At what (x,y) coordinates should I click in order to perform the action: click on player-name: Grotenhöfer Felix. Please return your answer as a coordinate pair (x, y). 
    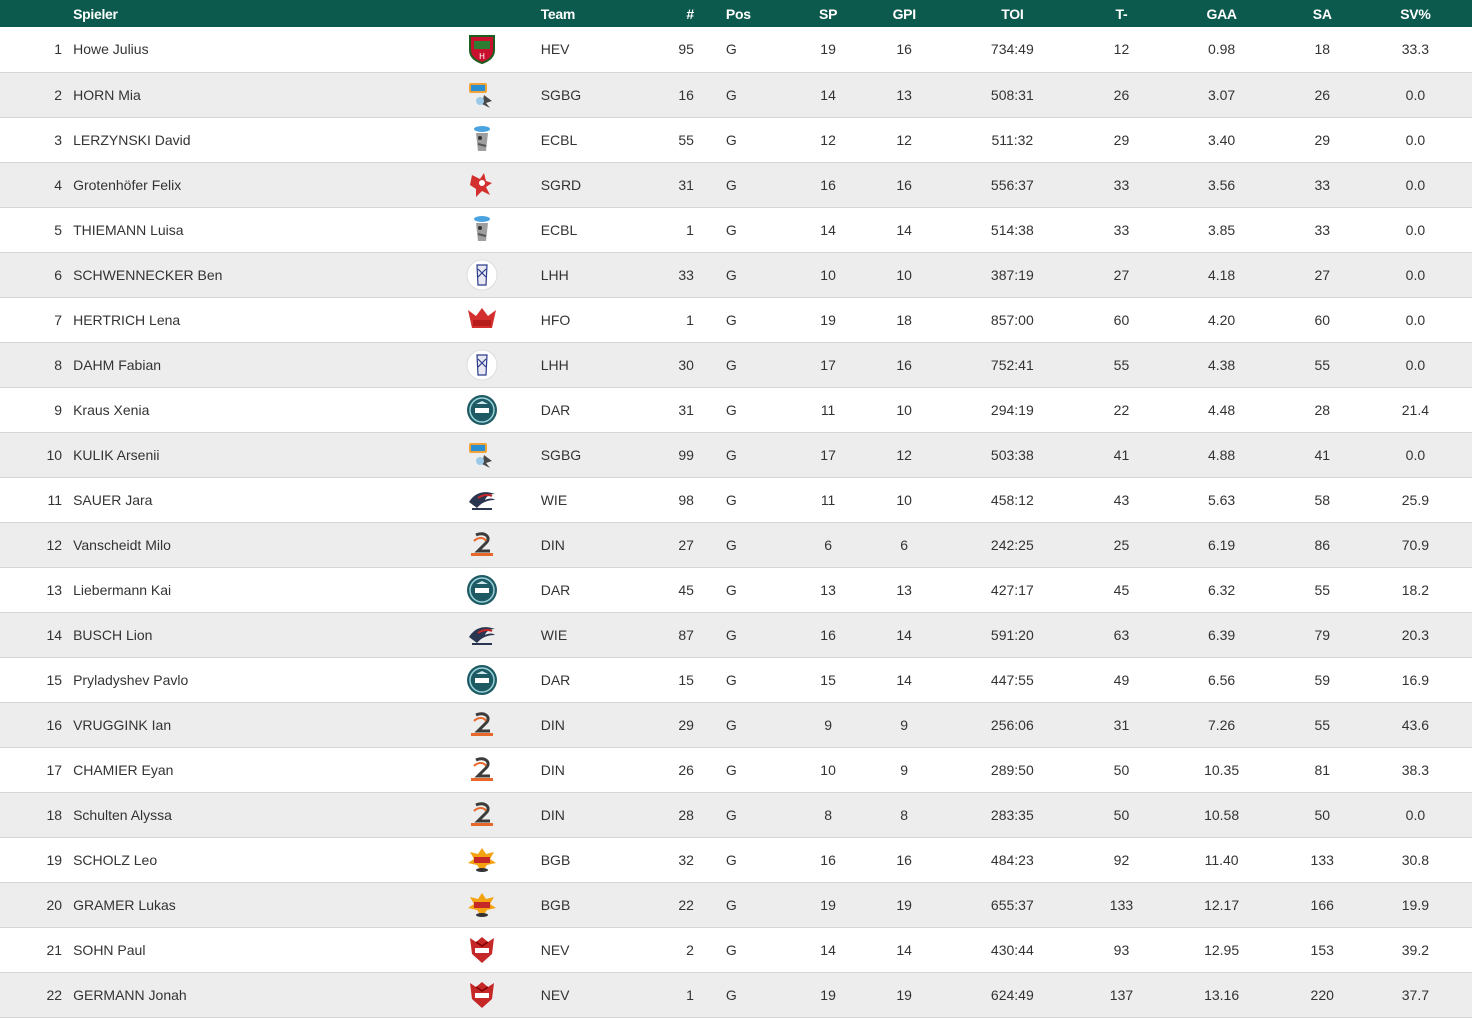
    Looking at the image, I should click on (127, 185).